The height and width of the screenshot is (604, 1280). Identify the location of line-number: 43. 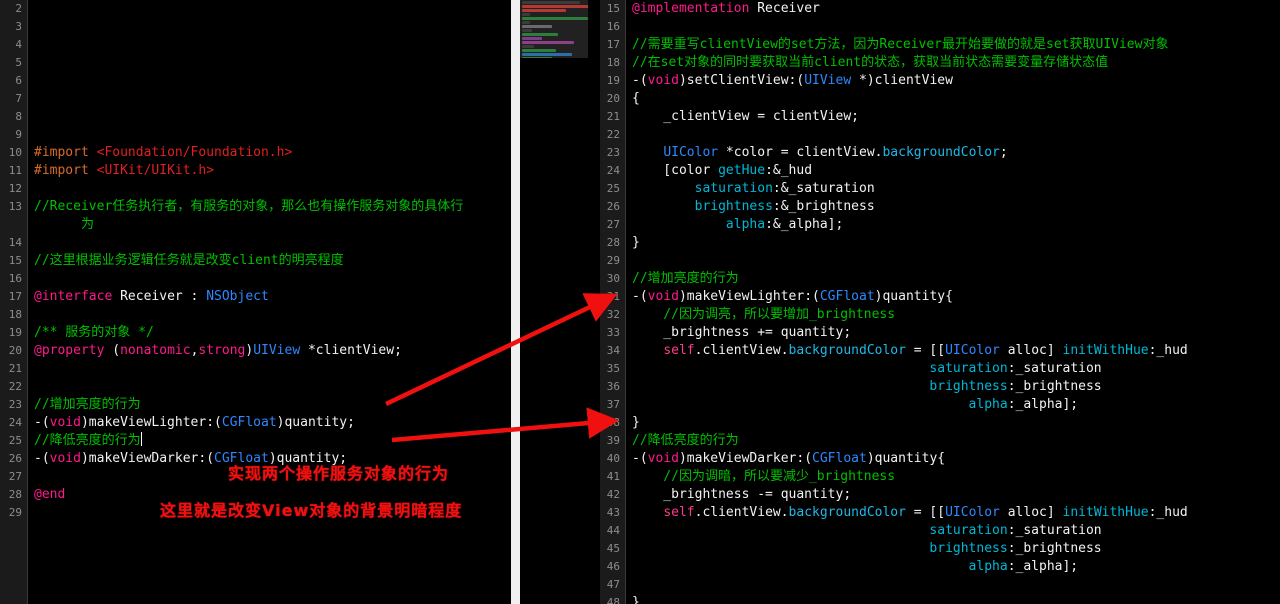
(613, 512).